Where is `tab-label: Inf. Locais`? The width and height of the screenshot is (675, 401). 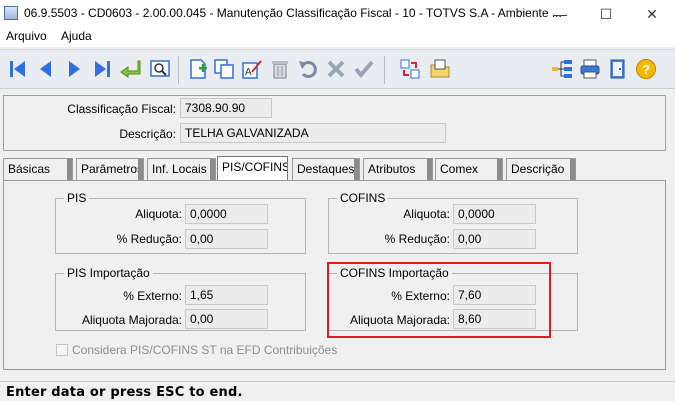
tab-label: Inf. Locais is located at coordinates (179, 169).